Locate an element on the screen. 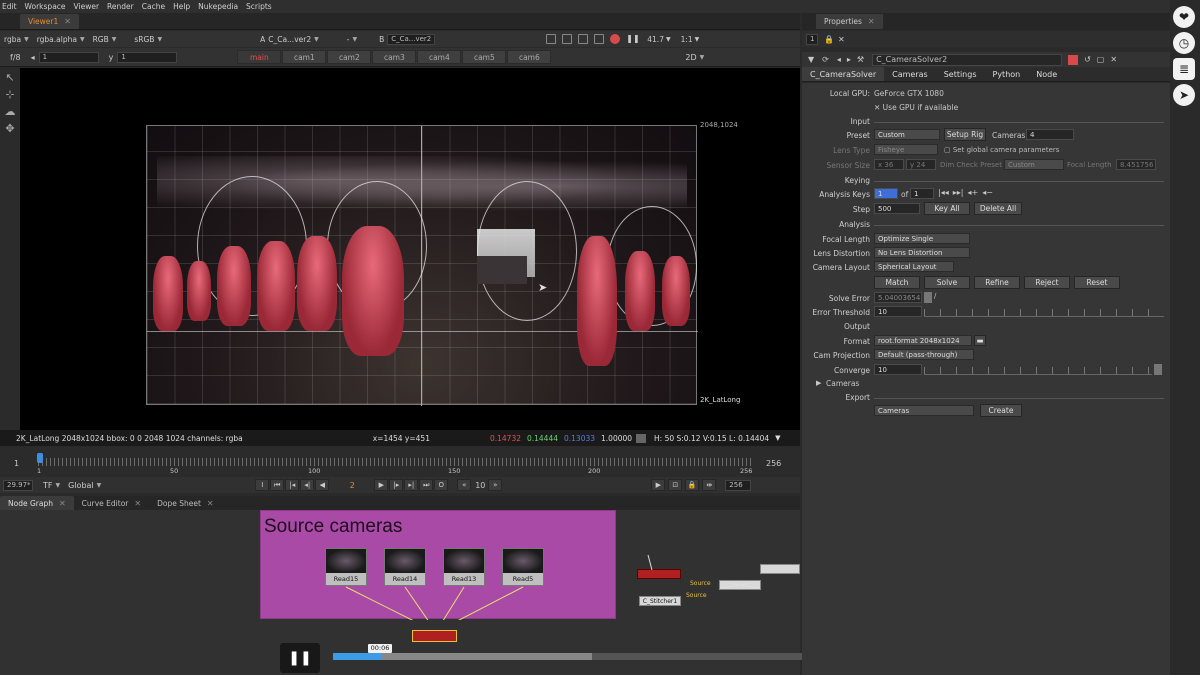  last-frame-icon: ⏭ is located at coordinates (426, 485).